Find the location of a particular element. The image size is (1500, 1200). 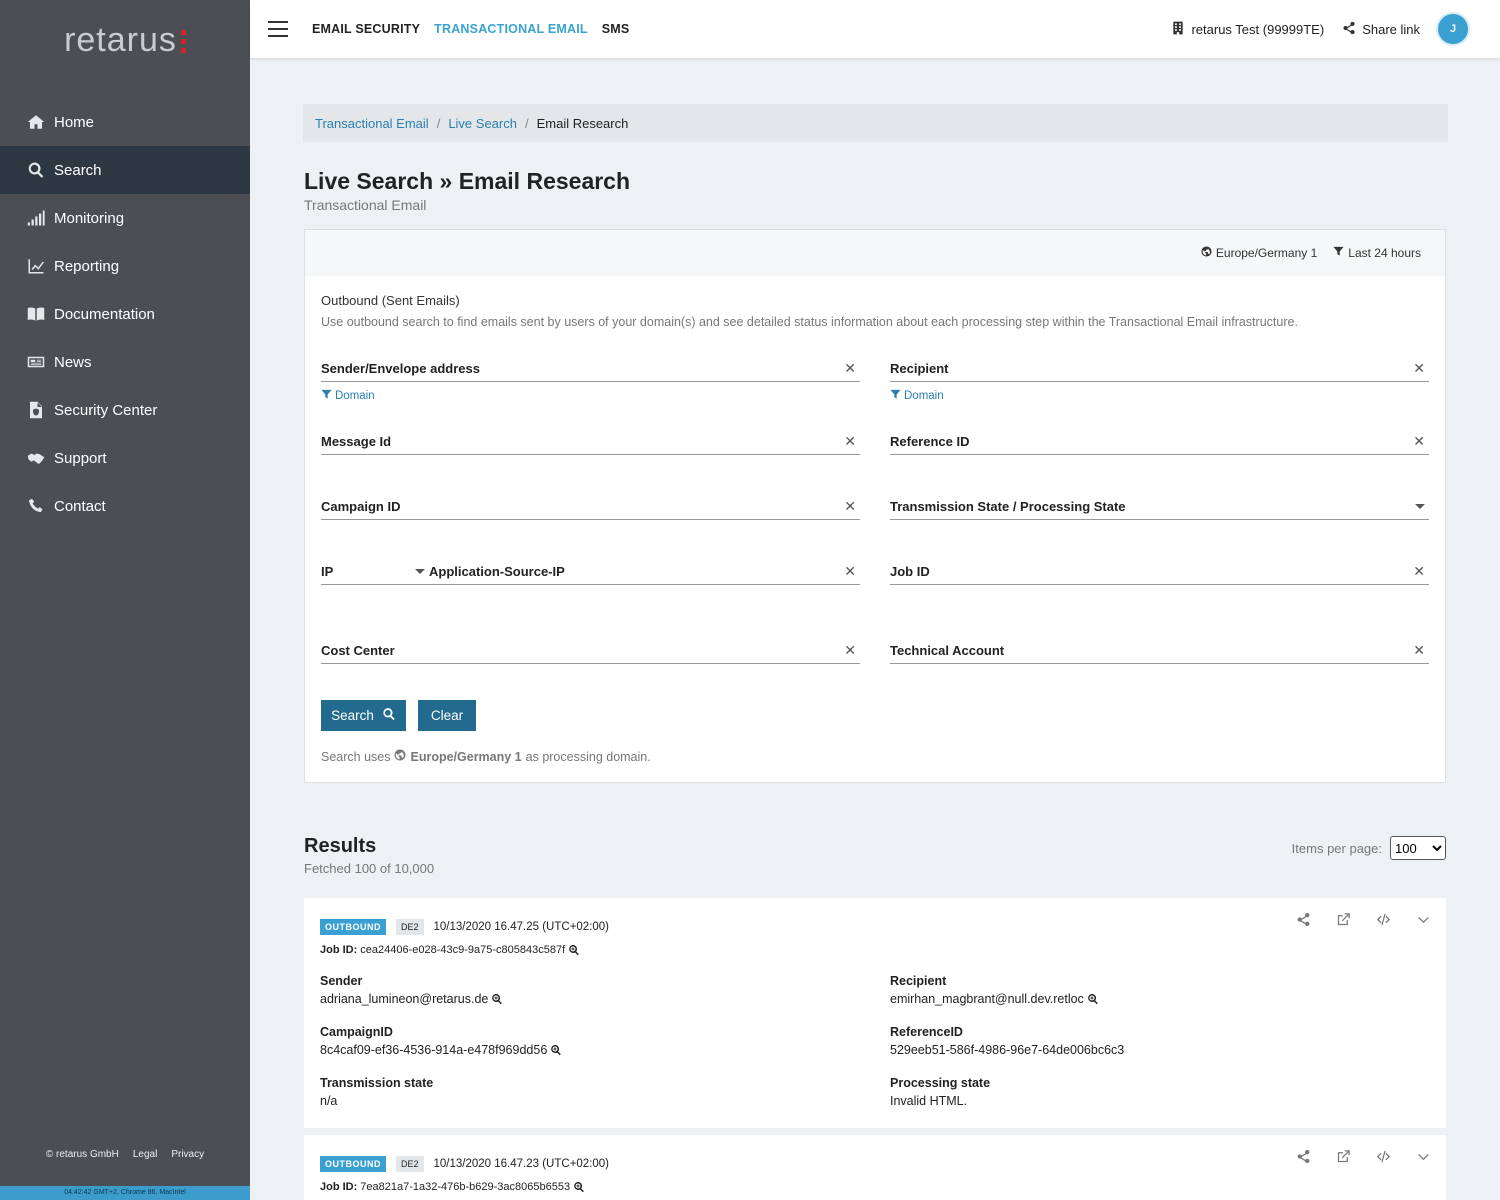

message-id-field: Message Id ✕ is located at coordinates (590, 442).